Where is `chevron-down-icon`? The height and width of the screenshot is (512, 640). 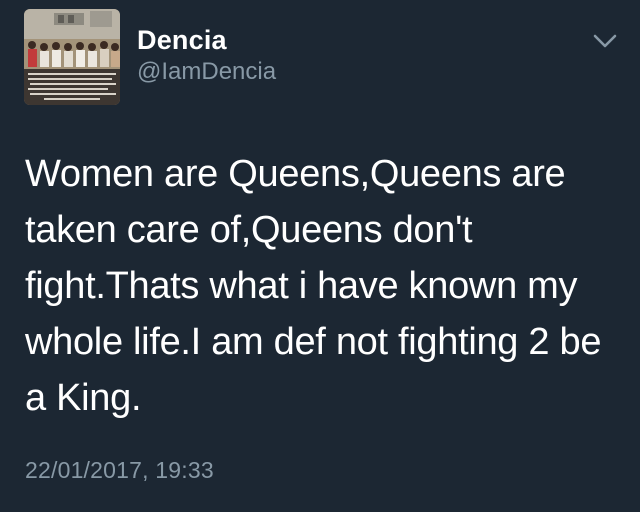 chevron-down-icon is located at coordinates (605, 41).